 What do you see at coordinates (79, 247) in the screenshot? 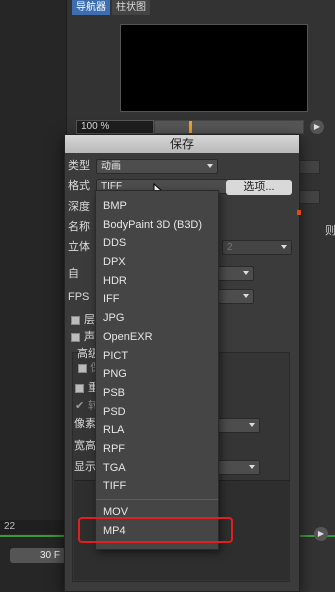
I see `stereo-label: 立体` at bounding box center [79, 247].